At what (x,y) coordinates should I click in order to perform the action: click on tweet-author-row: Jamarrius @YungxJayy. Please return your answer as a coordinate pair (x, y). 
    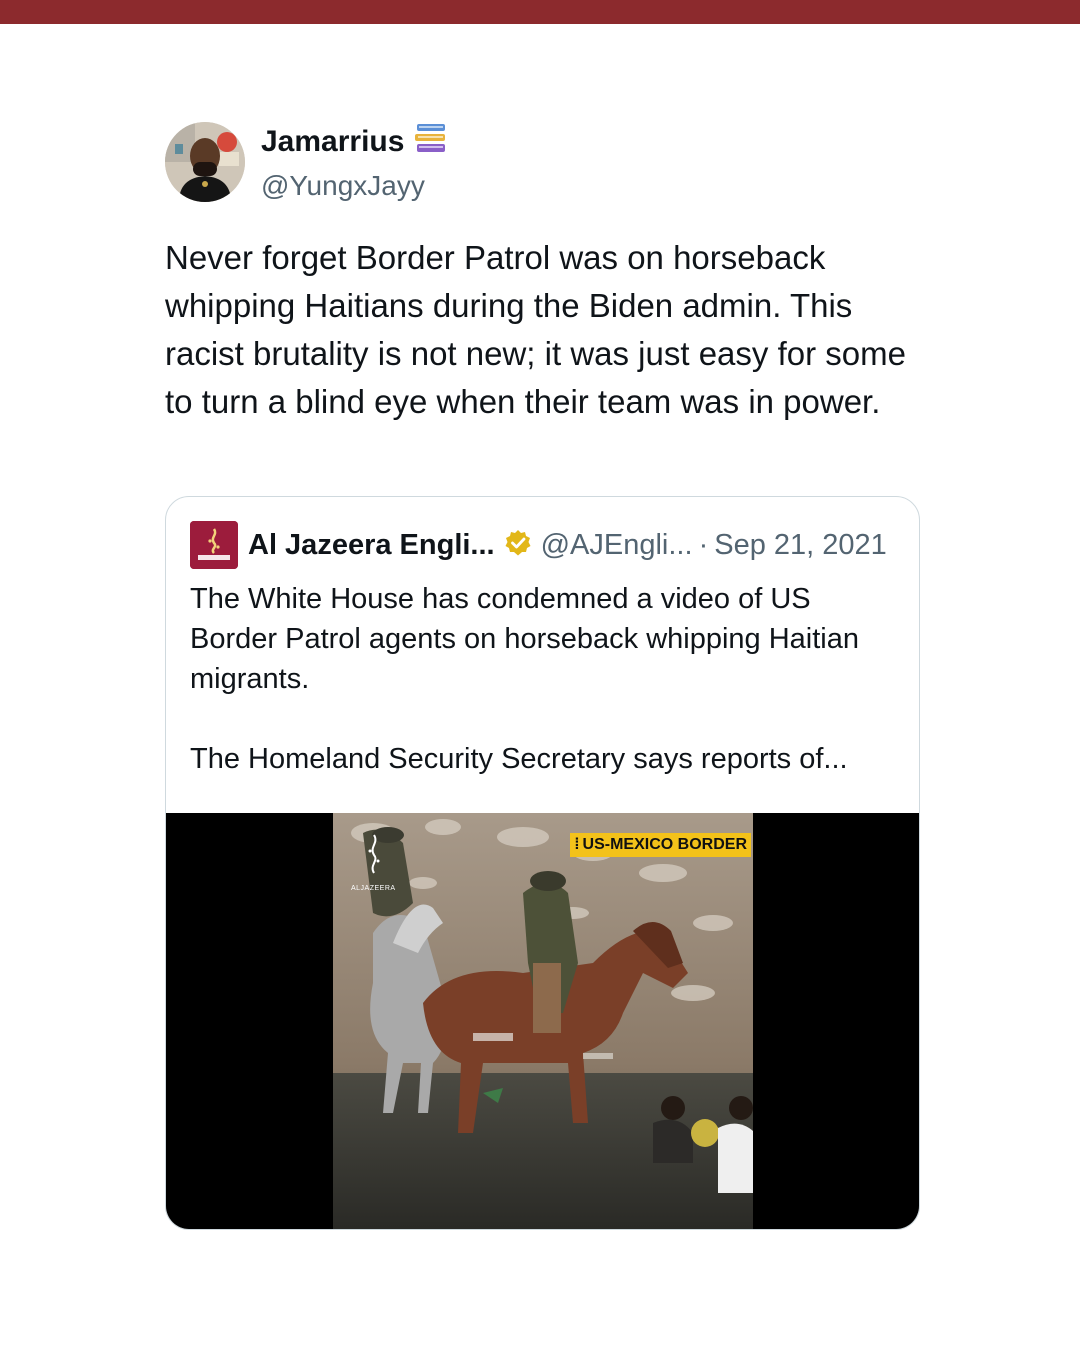
    Looking at the image, I should click on (542, 162).